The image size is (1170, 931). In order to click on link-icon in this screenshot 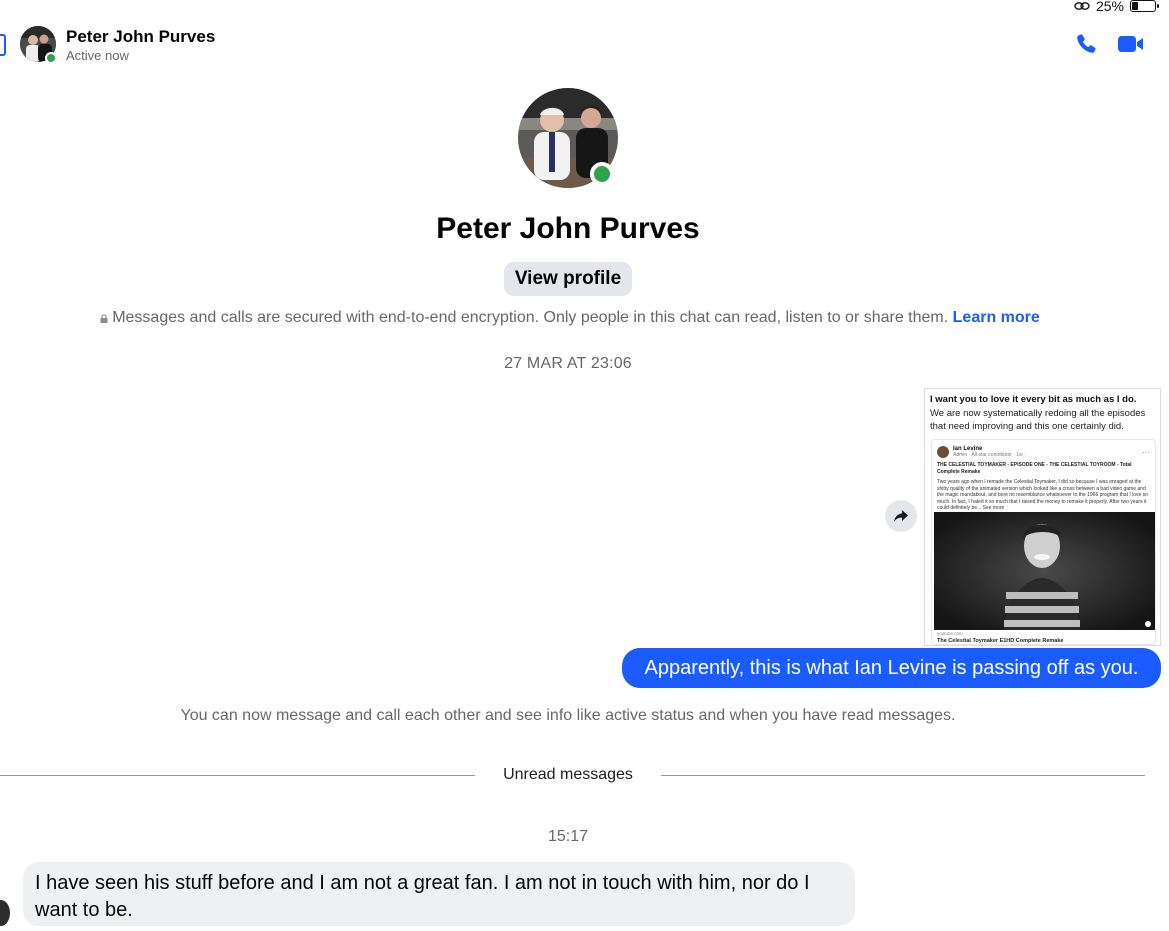, I will do `click(1082, 6)`.